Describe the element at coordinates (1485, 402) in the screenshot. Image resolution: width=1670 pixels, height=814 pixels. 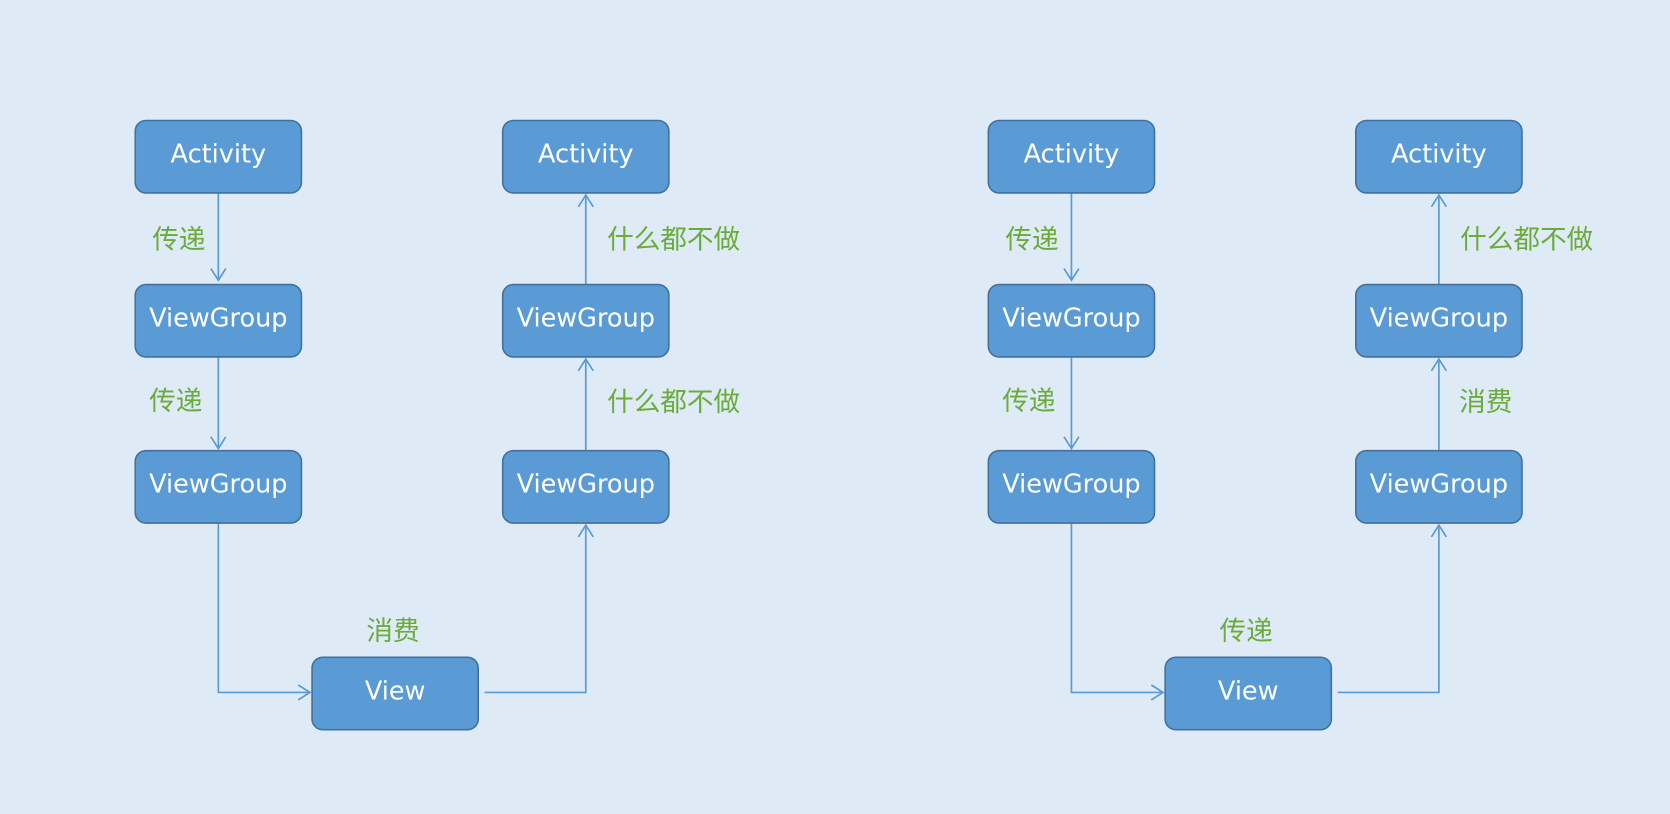
I see `edge-label-viewgroup-up: 消费` at that location.